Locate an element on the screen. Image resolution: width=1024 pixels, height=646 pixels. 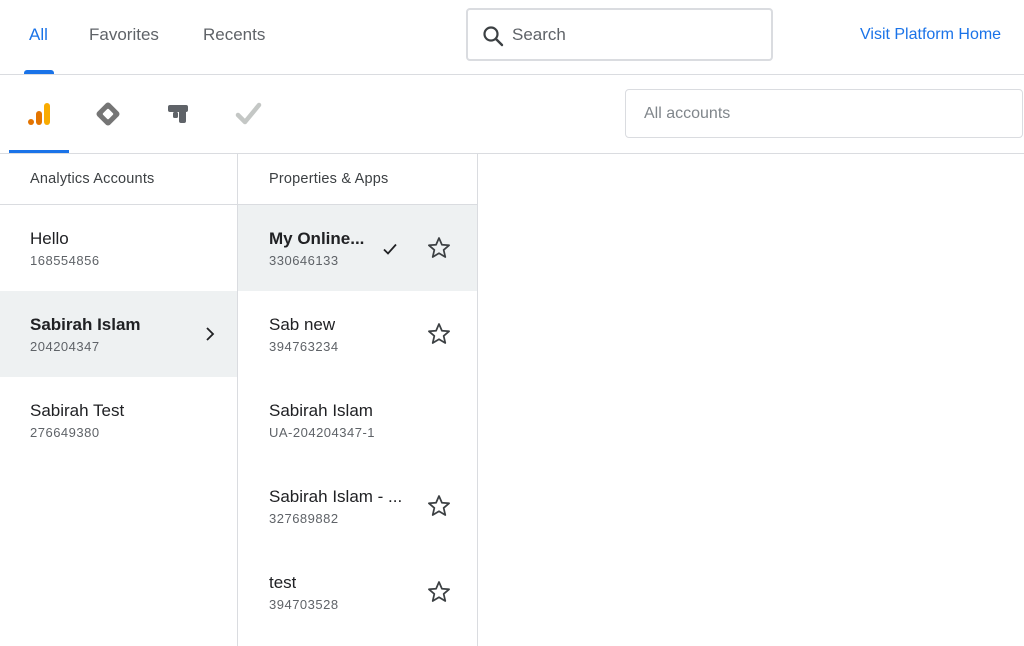
accounts-filter-input is located at coordinates (824, 114).